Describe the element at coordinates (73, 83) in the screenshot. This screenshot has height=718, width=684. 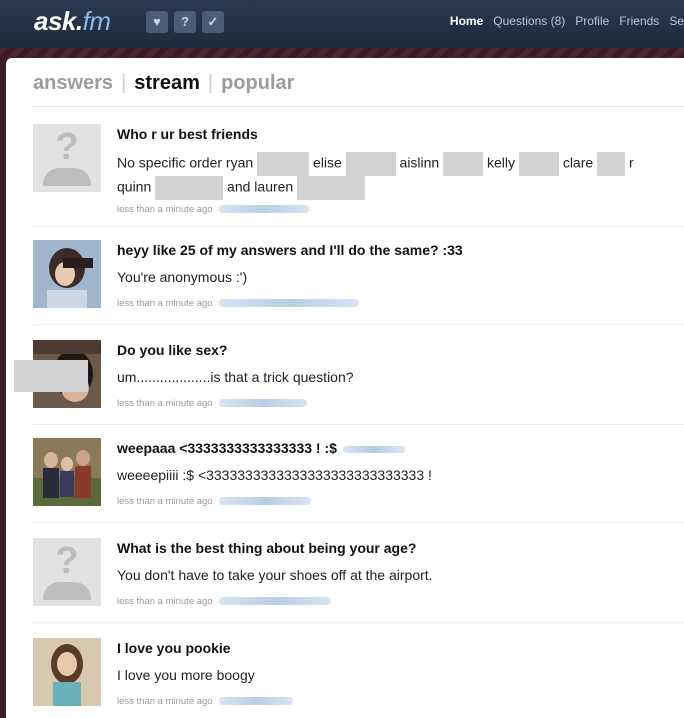
I see `tab-answers: answers` at that location.